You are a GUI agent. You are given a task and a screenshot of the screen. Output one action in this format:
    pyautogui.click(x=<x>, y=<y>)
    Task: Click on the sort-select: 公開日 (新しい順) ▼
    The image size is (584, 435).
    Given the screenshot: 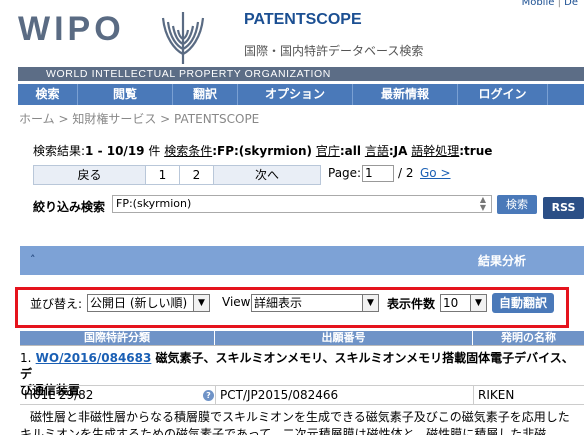 What is the action you would take?
    pyautogui.click(x=148, y=303)
    